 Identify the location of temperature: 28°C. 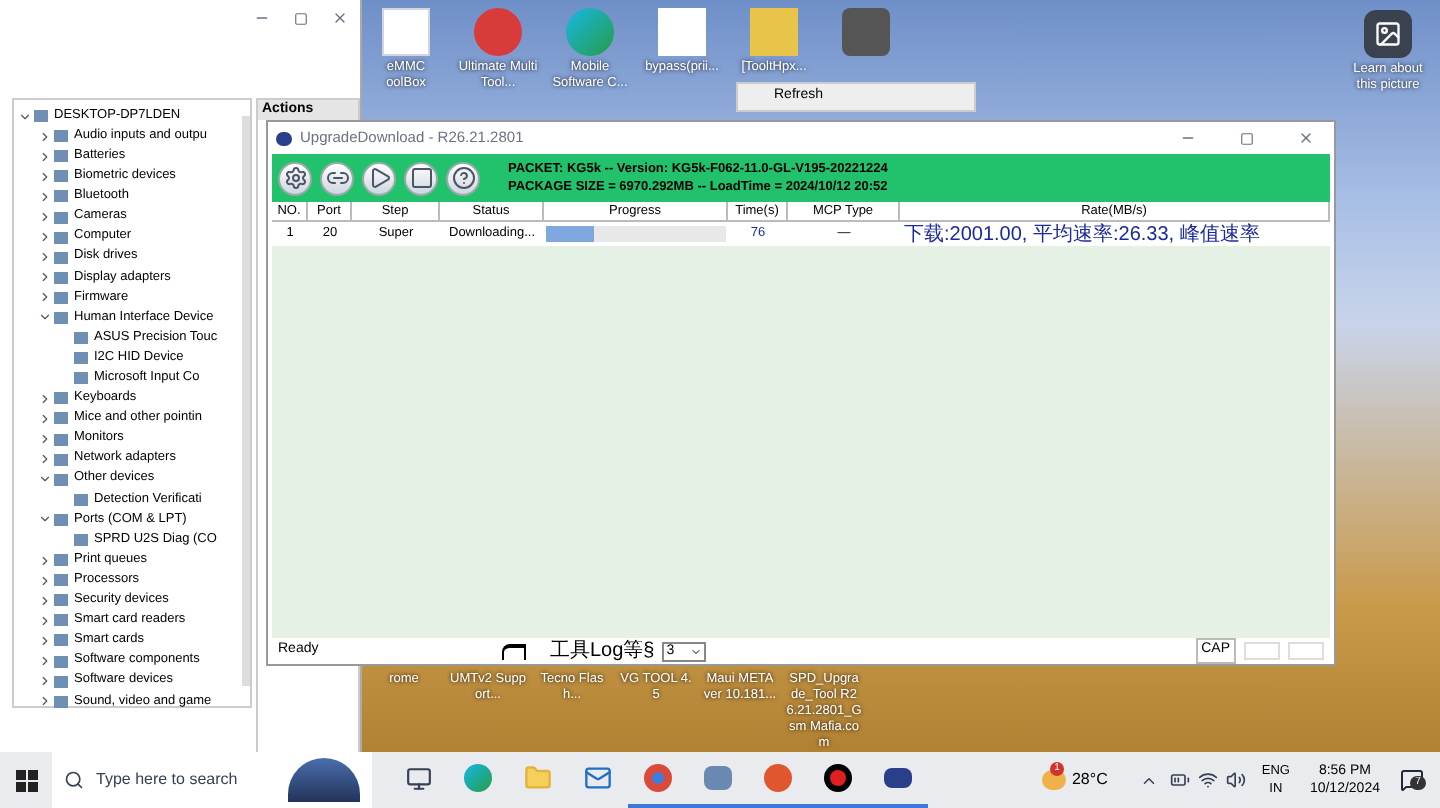
(1089, 780).